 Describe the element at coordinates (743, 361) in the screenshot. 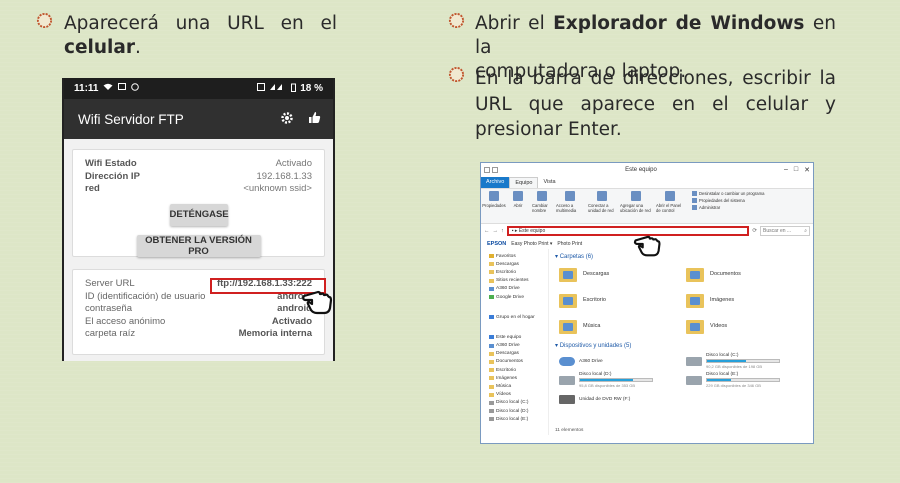

I see `drive-usage-bar` at that location.